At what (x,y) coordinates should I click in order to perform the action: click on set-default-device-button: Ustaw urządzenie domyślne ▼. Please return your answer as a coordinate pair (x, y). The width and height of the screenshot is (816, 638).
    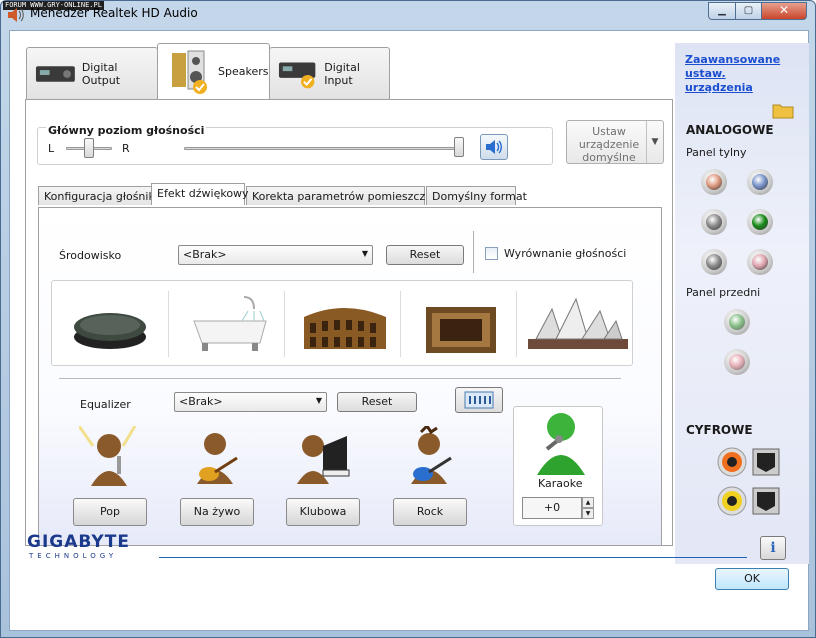
    Looking at the image, I should click on (615, 142).